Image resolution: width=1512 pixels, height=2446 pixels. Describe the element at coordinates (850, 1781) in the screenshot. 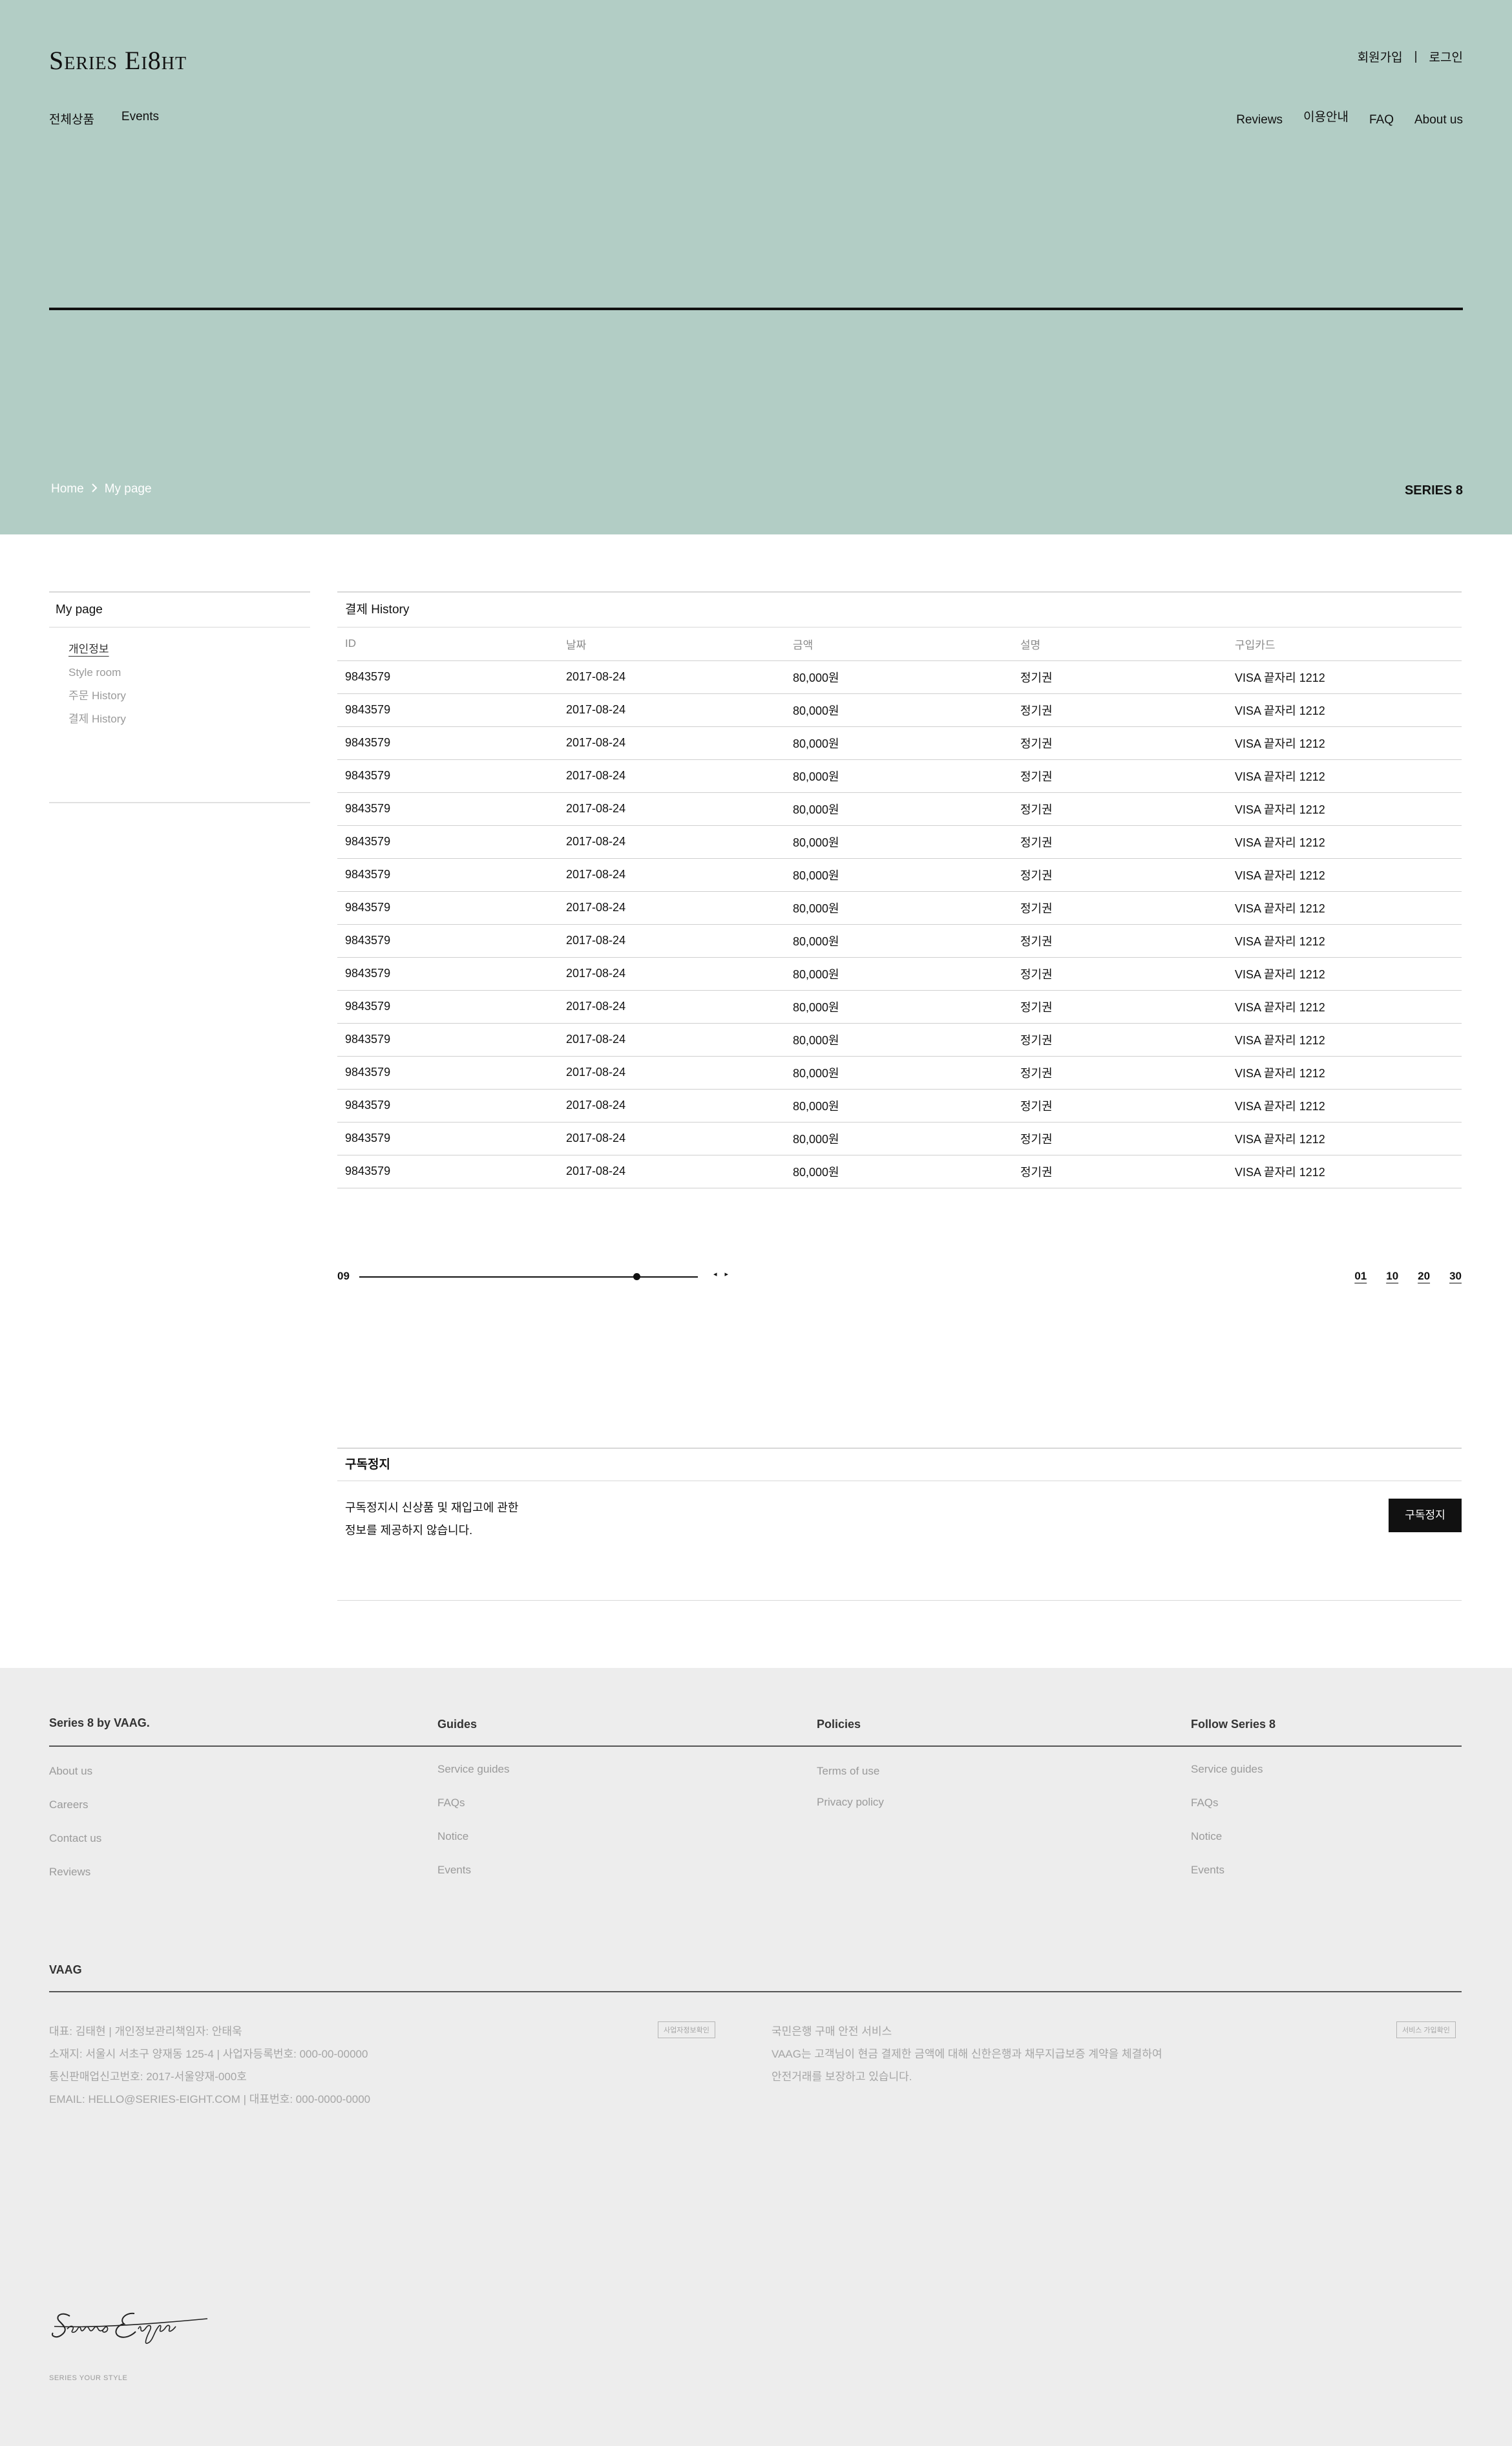

I see `footer-link-terms: Terms of use` at that location.